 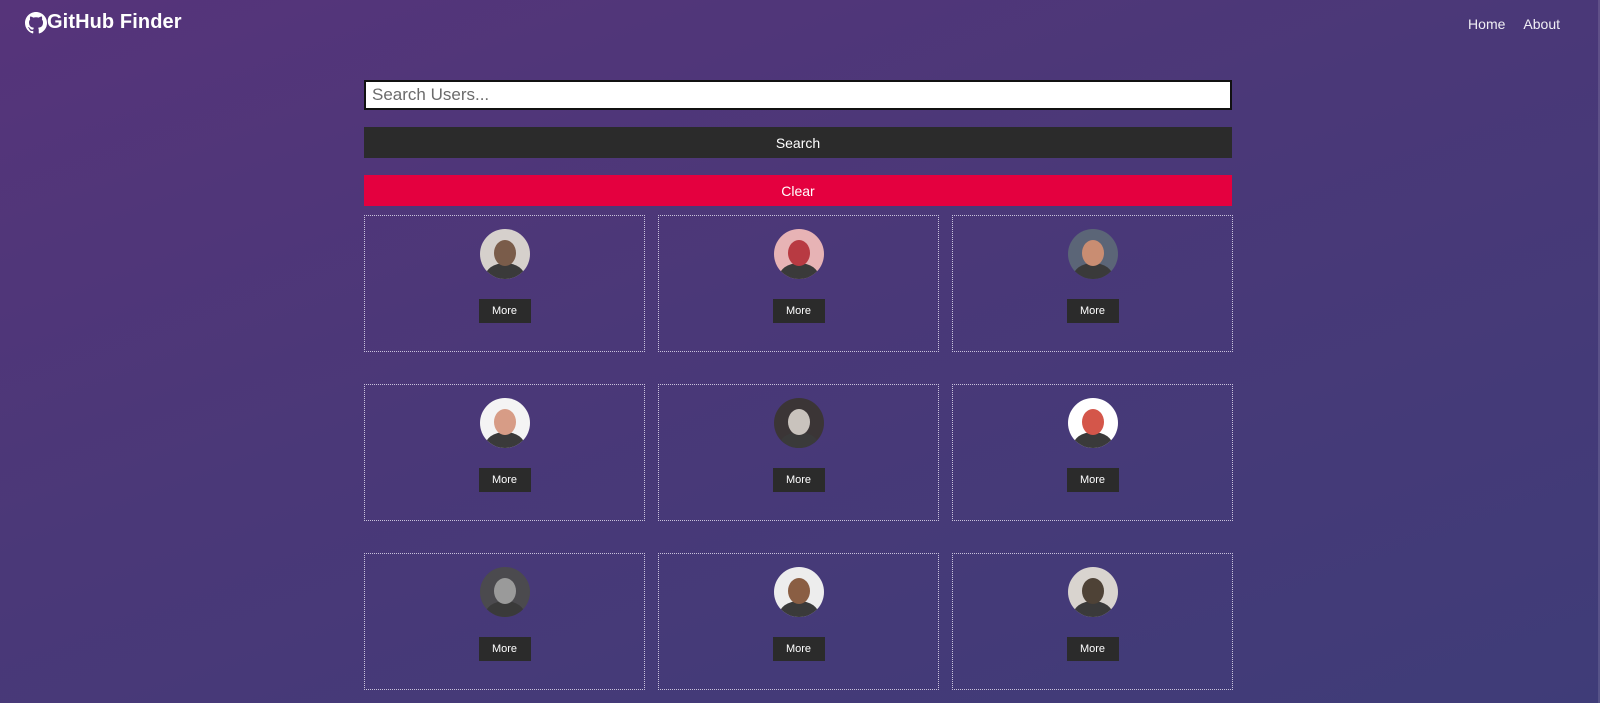 I want to click on github-icon, so click(x=36, y=22).